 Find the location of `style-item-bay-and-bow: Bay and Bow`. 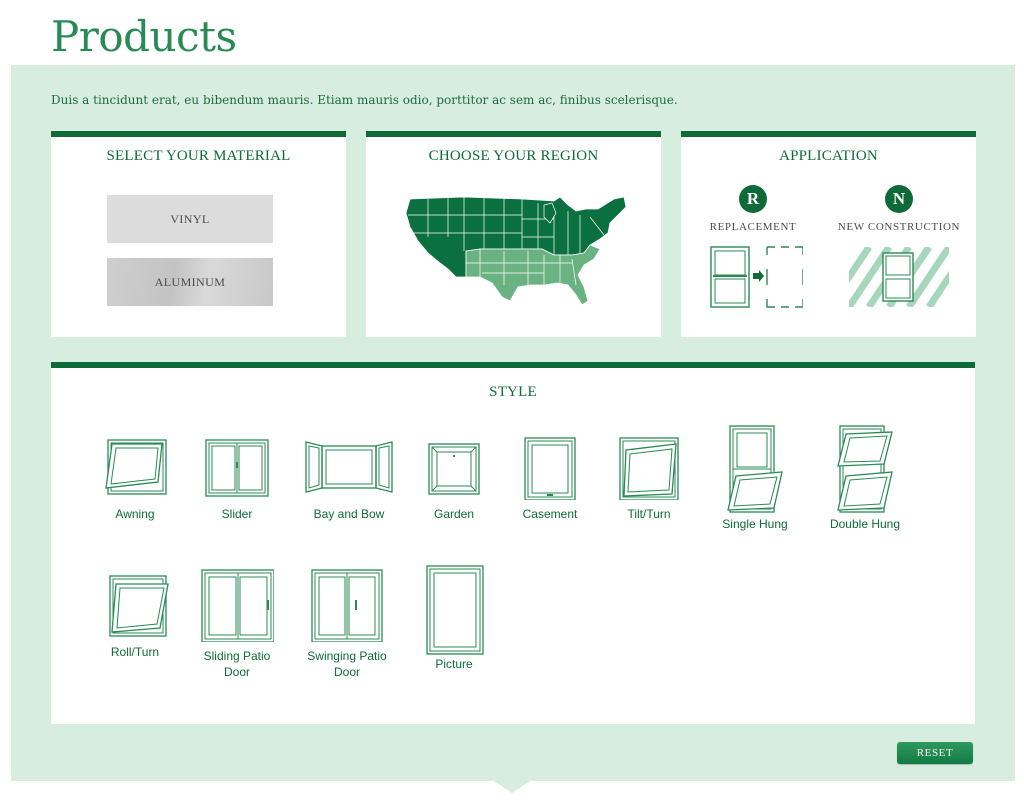

style-item-bay-and-bow: Bay and Bow is located at coordinates (349, 478).